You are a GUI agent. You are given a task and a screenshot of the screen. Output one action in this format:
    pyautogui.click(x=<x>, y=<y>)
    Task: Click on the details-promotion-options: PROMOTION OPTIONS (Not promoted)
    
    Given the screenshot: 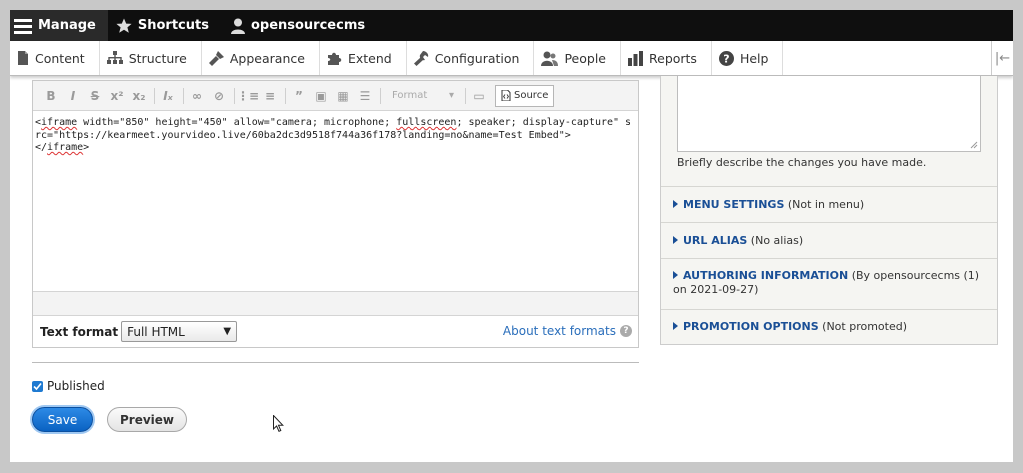 What is the action you would take?
    pyautogui.click(x=829, y=326)
    